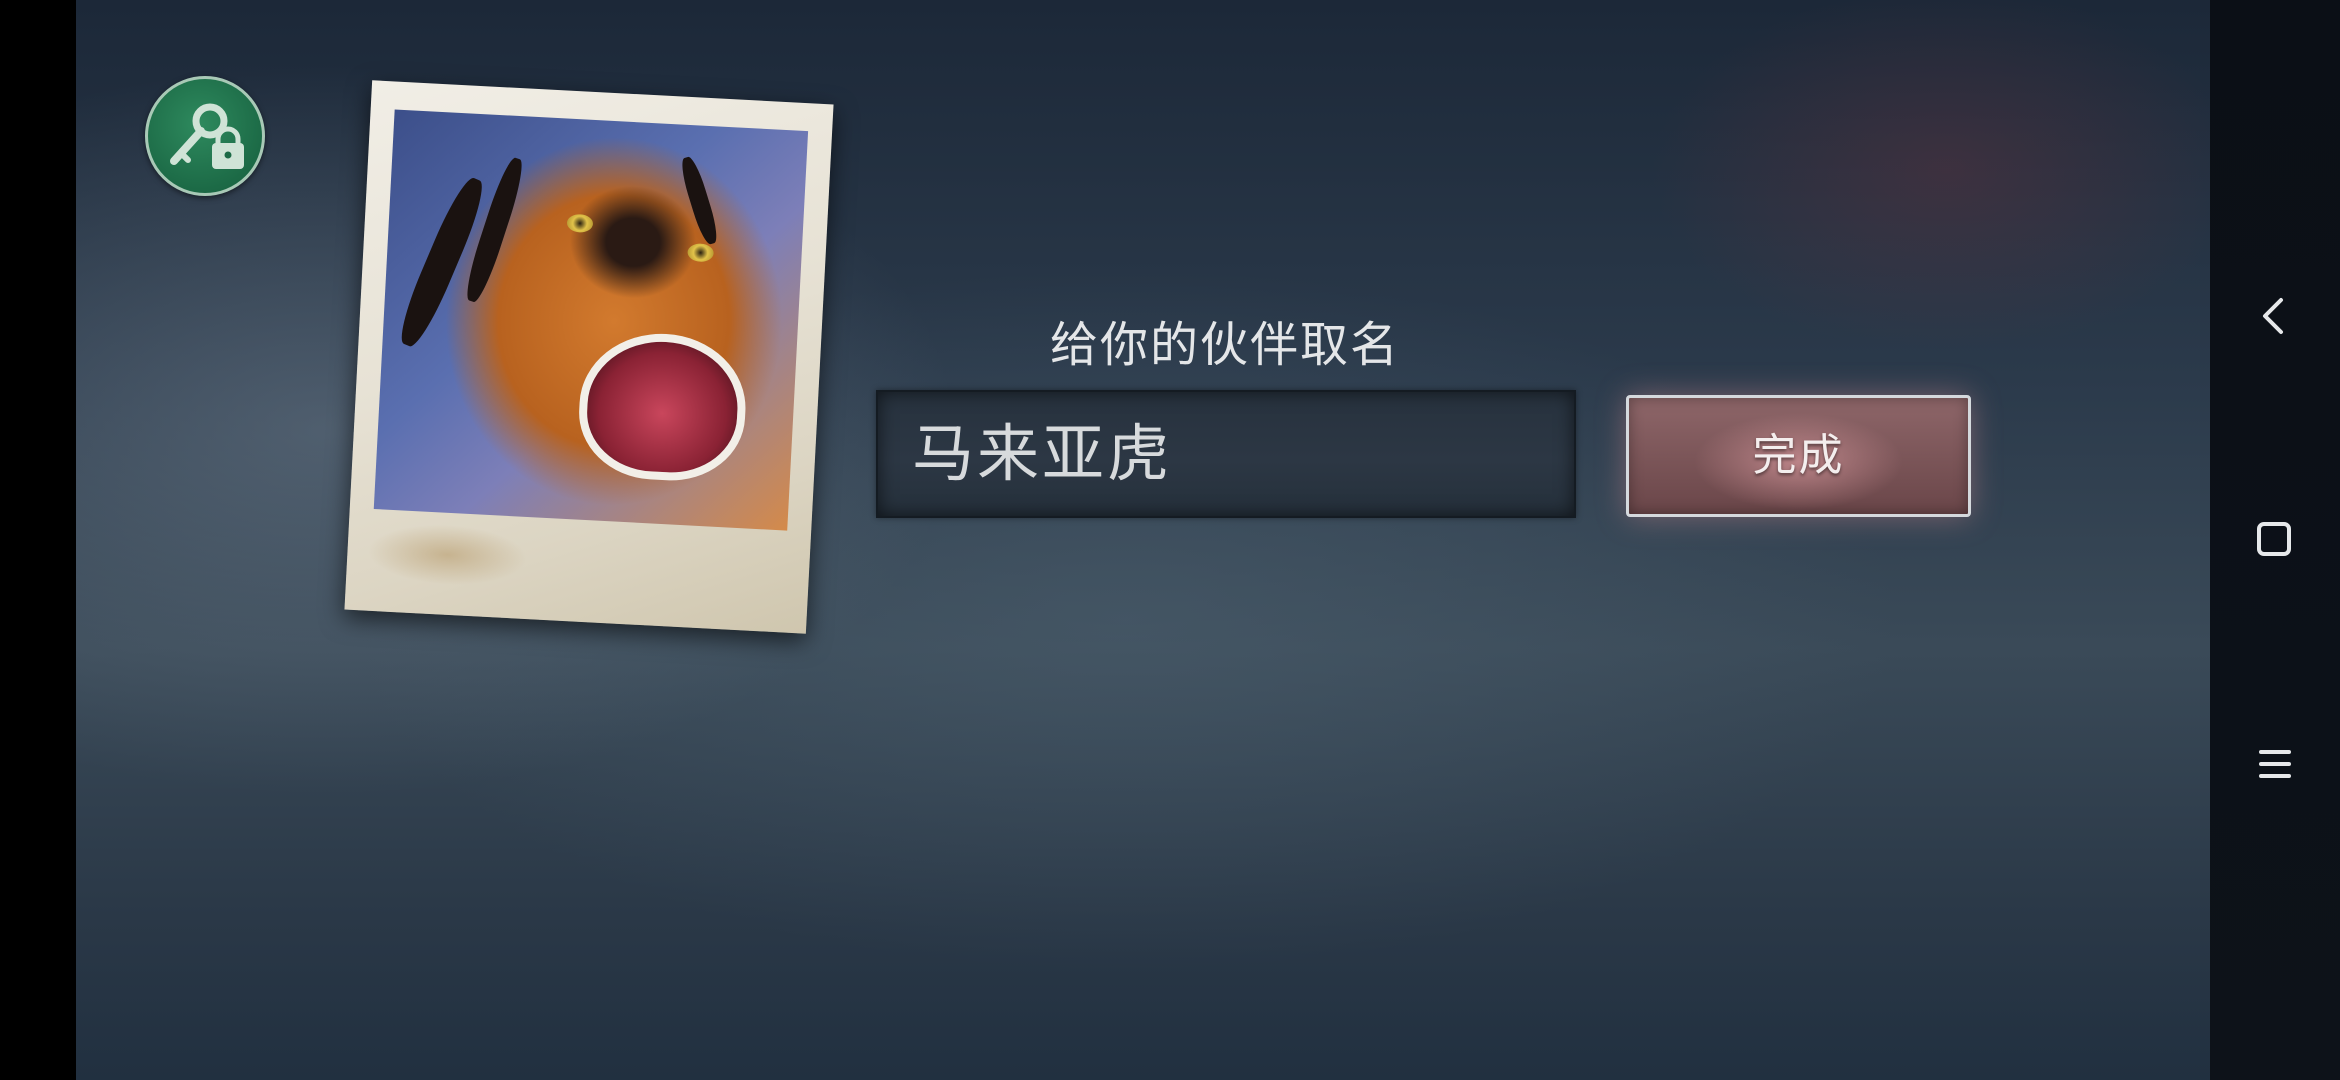 This screenshot has height=1080, width=2340. I want to click on left-black-bar, so click(38, 540).